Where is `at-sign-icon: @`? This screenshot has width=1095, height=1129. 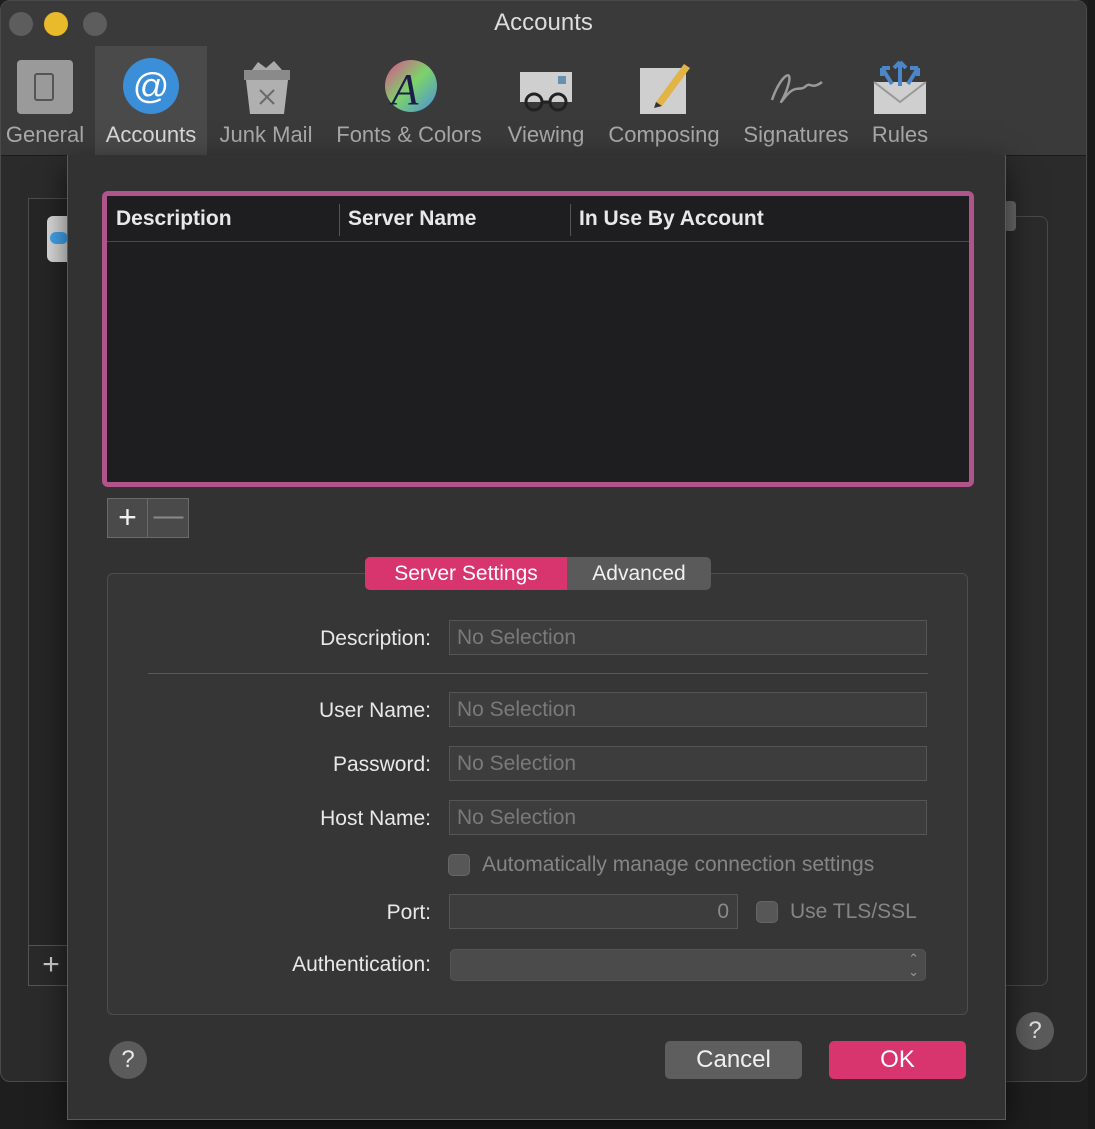 at-sign-icon: @ is located at coordinates (151, 86).